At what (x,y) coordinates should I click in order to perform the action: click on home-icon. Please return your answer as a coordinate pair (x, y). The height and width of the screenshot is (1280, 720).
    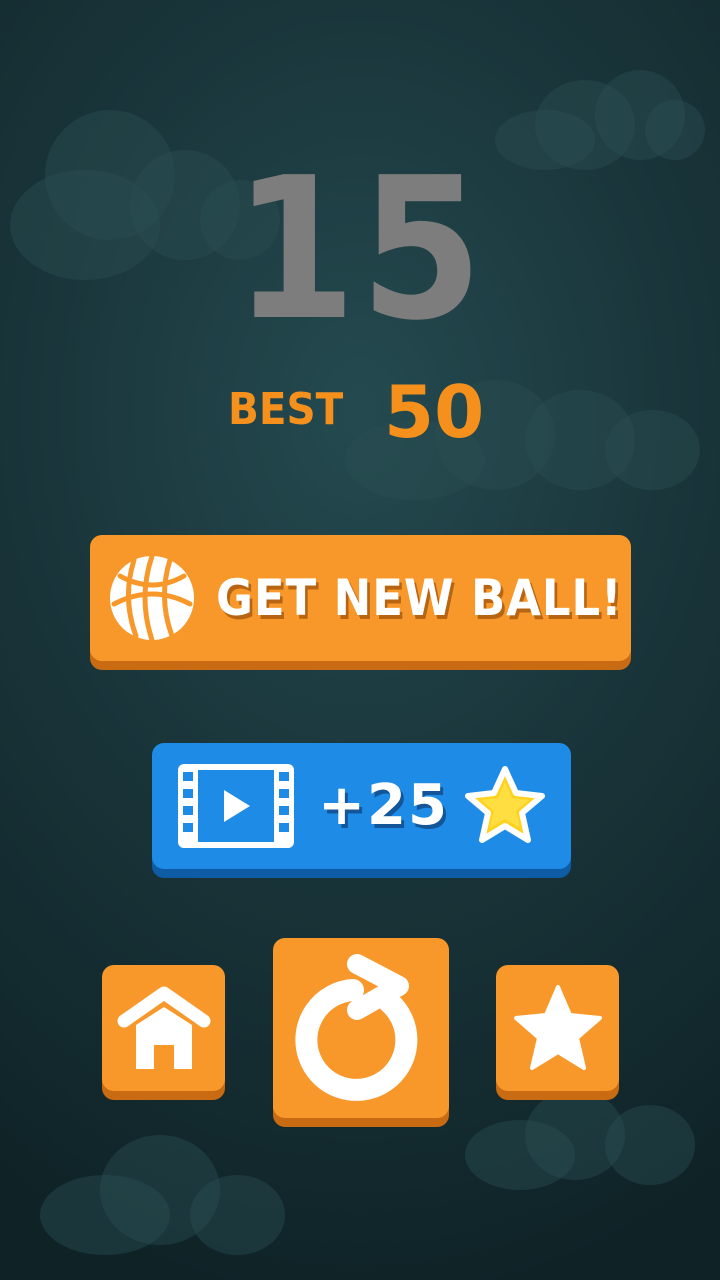
    Looking at the image, I should click on (164, 1028).